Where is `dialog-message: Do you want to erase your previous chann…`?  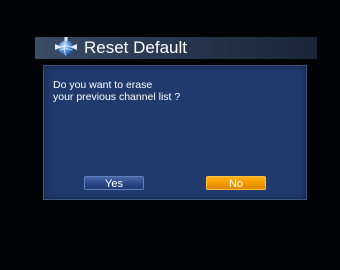 dialog-message: Do you want to erase your previous chann… is located at coordinates (173, 91).